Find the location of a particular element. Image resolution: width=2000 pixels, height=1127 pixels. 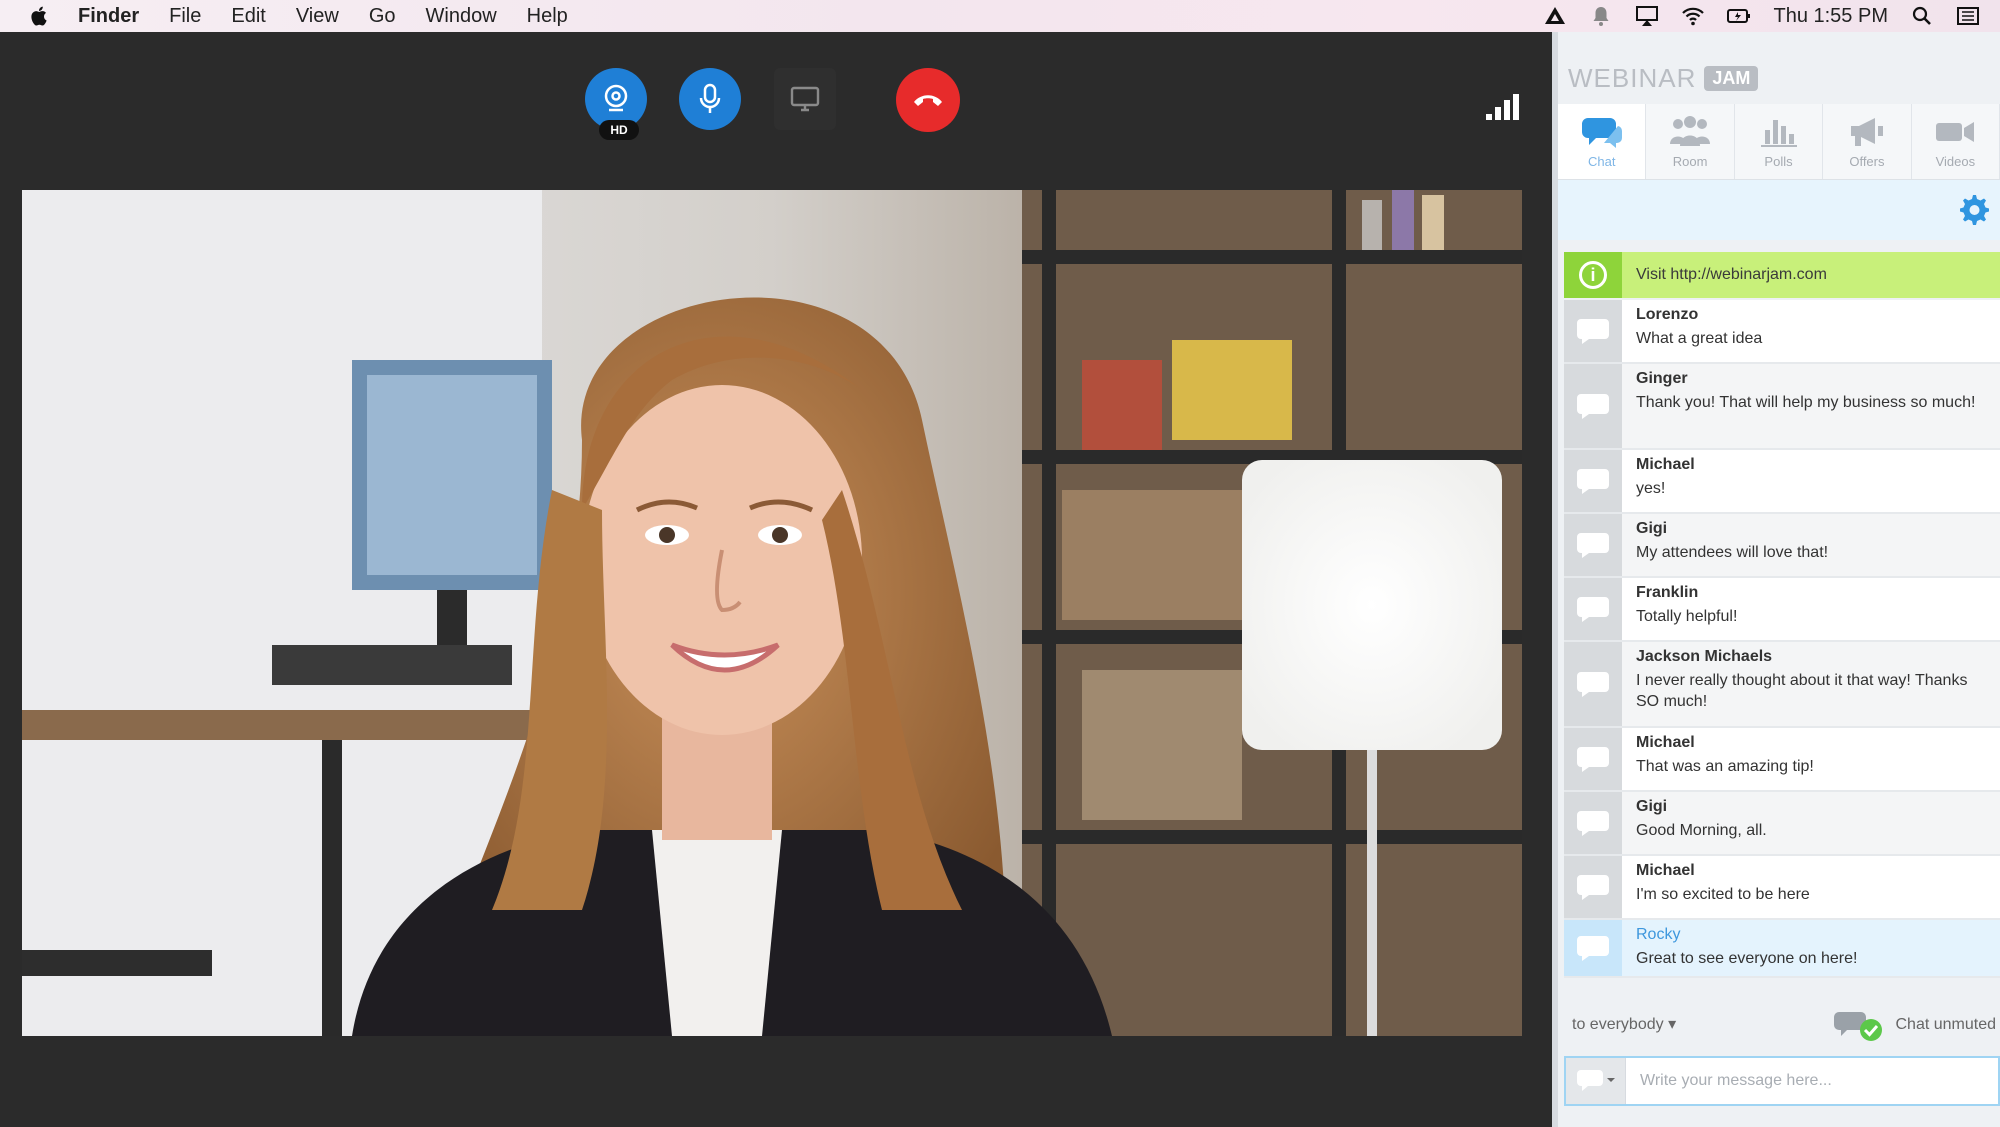

menu-bar-clock: Thu 1:55 PM is located at coordinates (1830, 16).